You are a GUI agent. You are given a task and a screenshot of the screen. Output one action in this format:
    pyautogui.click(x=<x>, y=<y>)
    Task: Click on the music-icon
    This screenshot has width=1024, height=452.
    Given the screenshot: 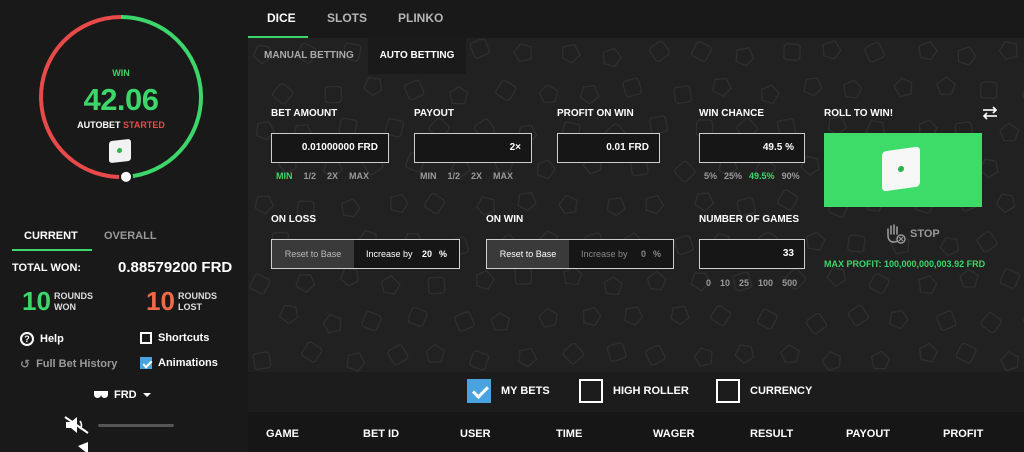 What is the action you would take?
    pyautogui.click(x=77, y=447)
    